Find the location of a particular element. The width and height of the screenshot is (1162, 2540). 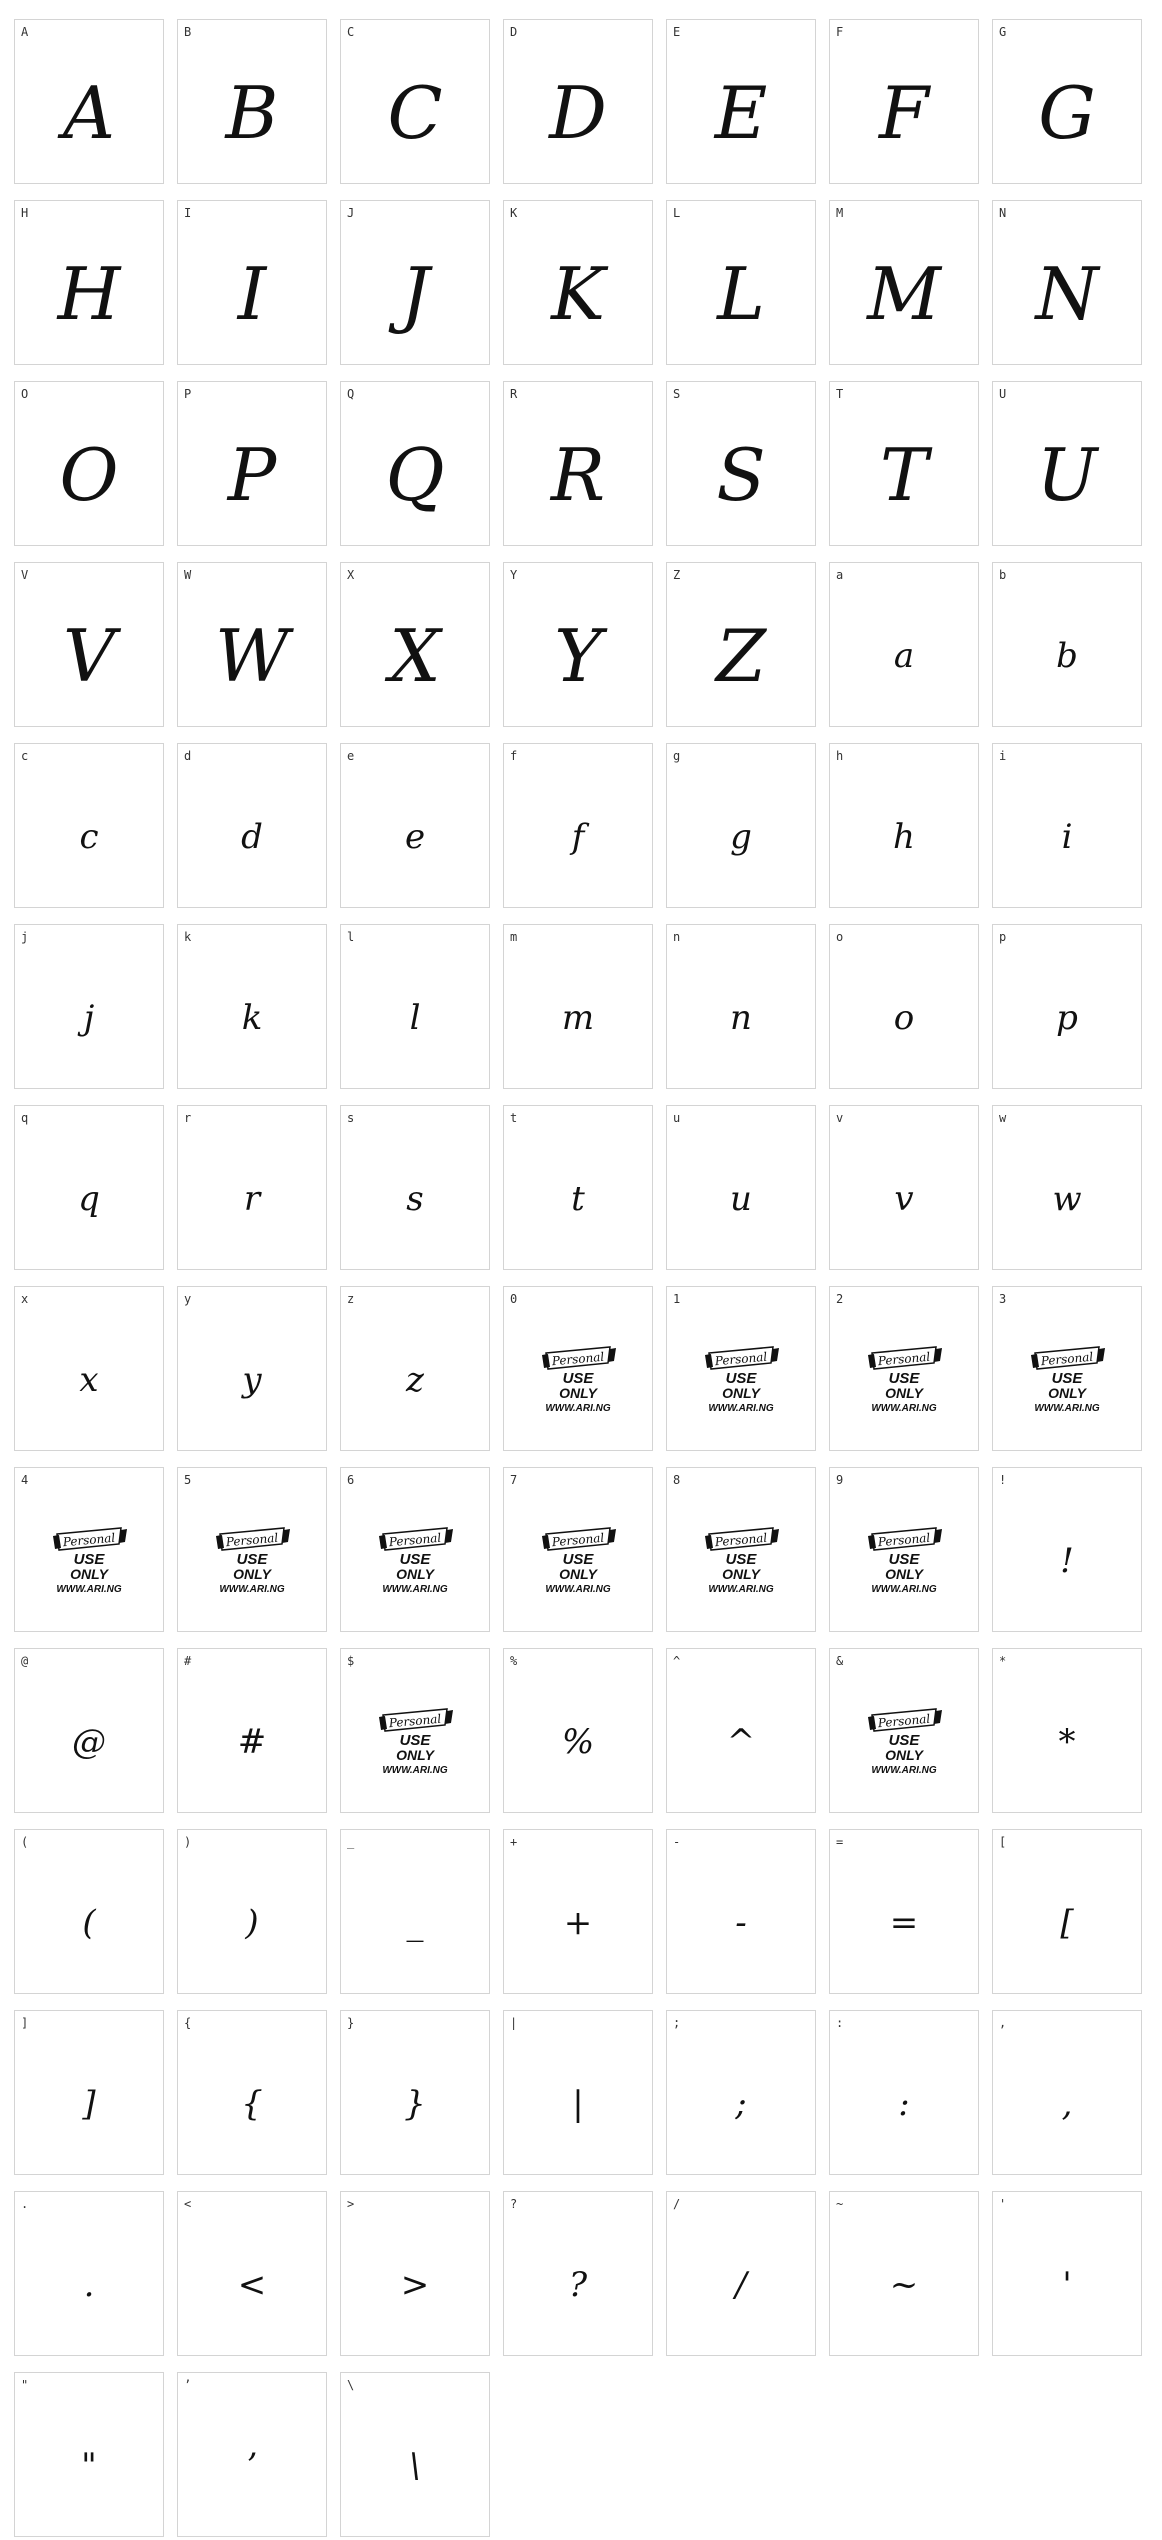

glyph-cell: (( is located at coordinates (89, 1911).